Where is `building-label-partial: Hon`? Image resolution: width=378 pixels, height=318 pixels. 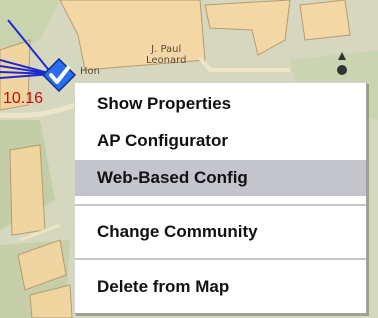
building-label-partial: Hon is located at coordinates (90, 71).